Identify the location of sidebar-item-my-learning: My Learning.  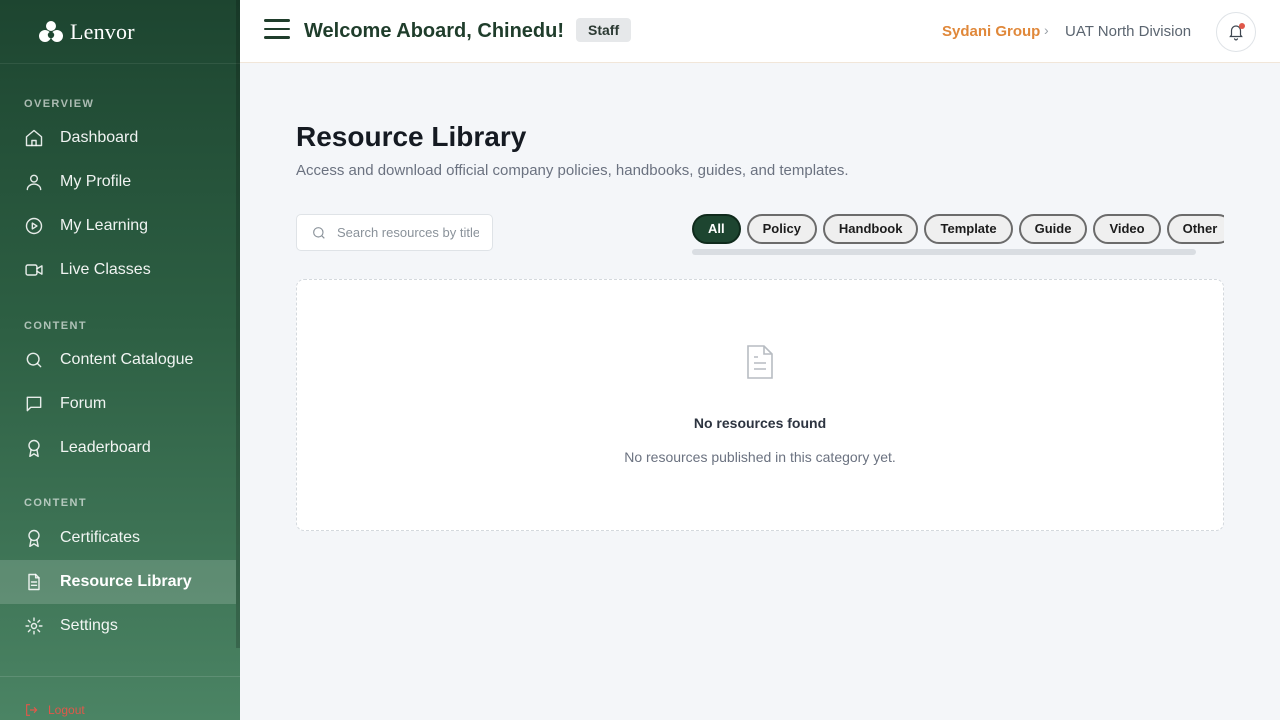
(118, 226).